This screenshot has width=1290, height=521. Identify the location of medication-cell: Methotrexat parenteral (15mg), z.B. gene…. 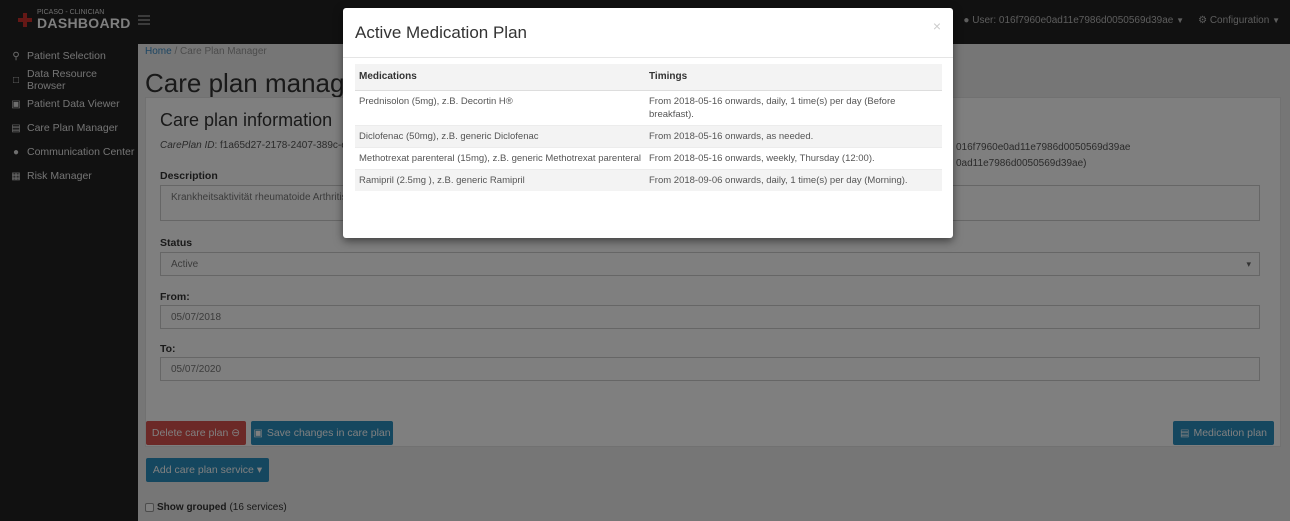
(500, 157).